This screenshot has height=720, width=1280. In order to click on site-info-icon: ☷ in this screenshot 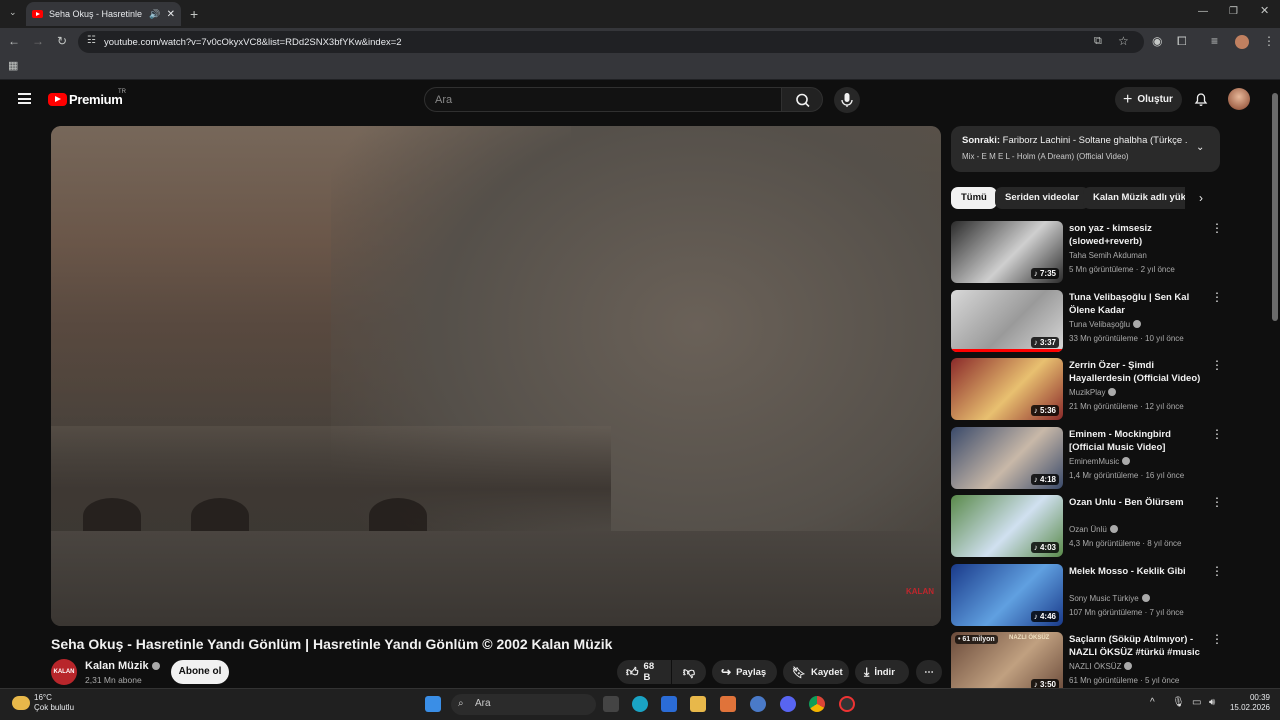, I will do `click(91, 41)`.